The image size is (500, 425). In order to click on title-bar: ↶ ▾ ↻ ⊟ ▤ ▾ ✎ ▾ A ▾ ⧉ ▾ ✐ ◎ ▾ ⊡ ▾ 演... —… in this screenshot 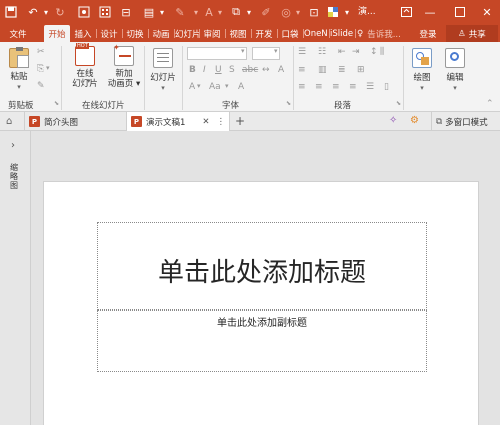, I will do `click(250, 12)`.